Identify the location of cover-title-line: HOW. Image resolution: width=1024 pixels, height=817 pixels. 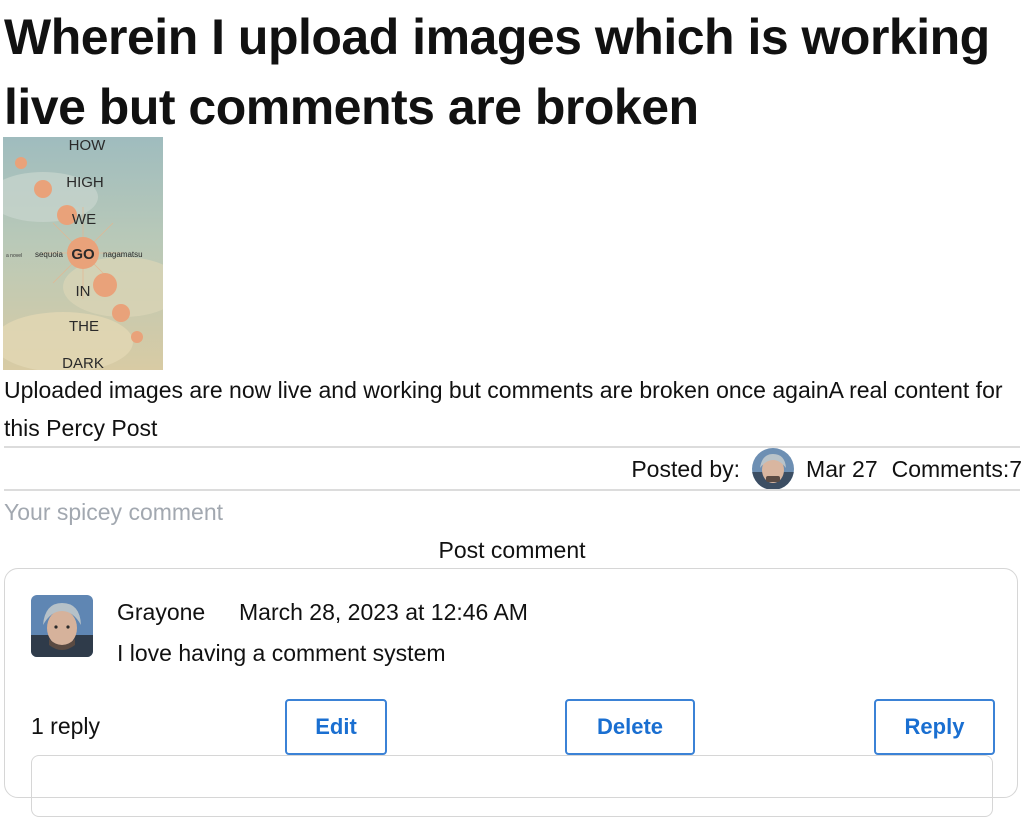
(88, 145).